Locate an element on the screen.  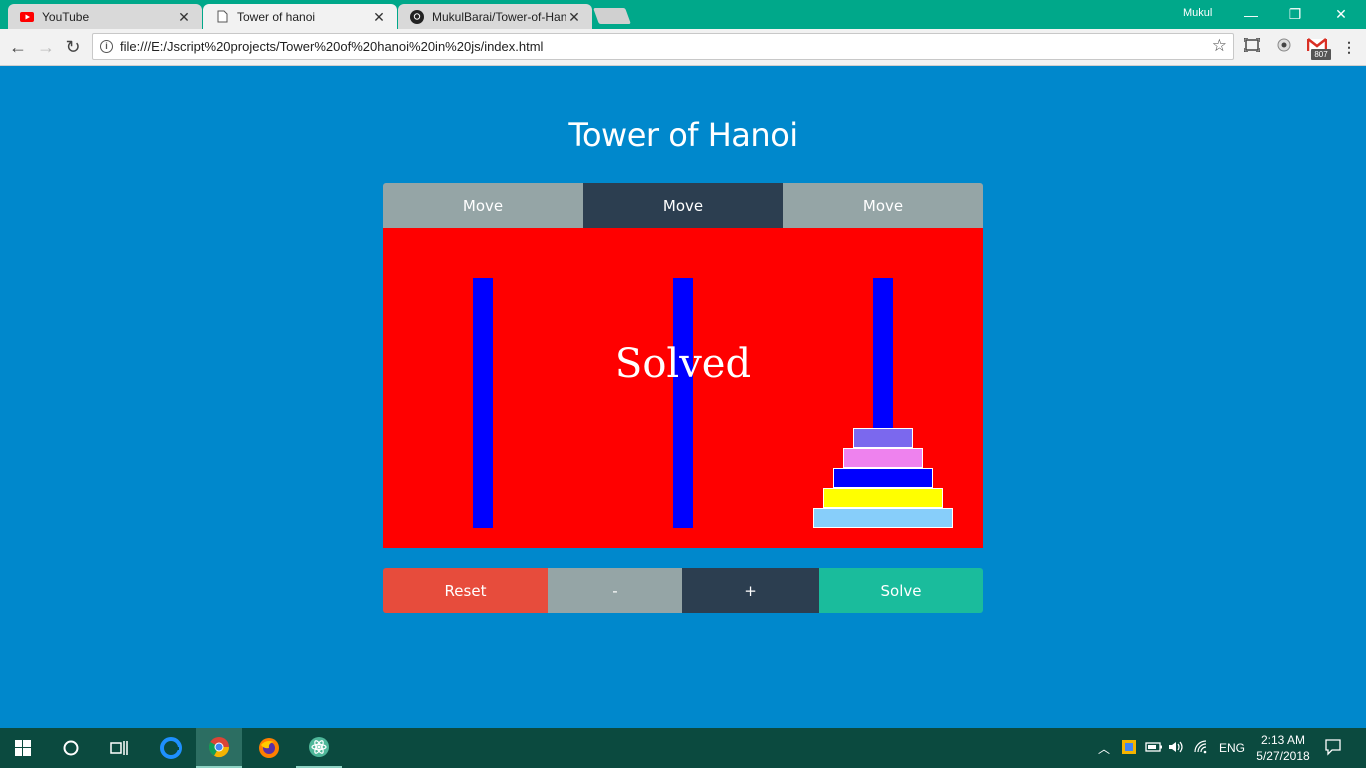
page-icon is located at coordinates (222, 17).